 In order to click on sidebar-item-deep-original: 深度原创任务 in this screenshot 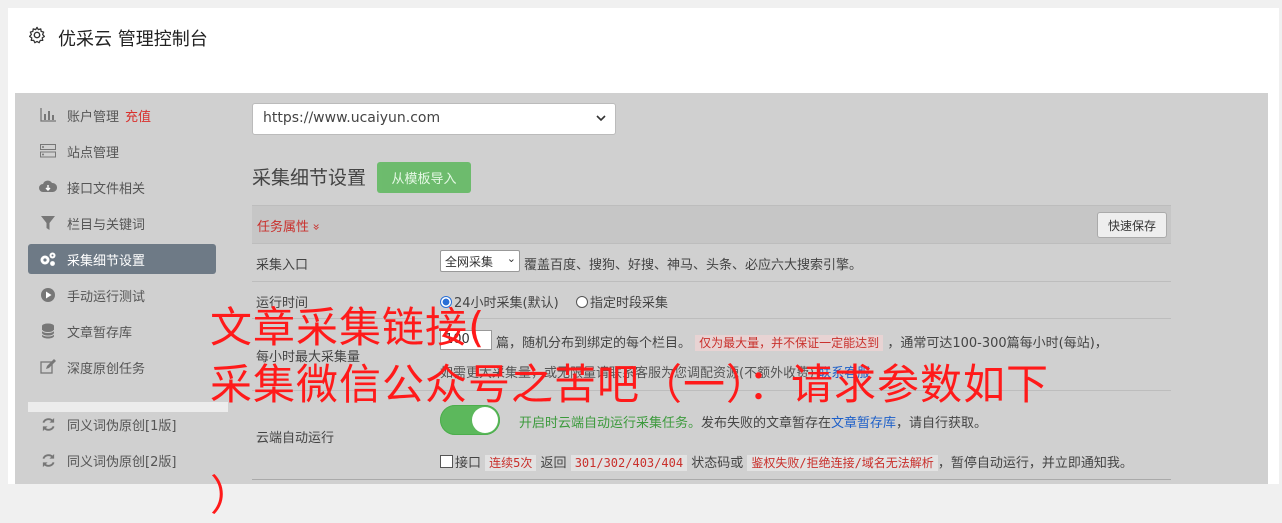, I will do `click(122, 367)`.